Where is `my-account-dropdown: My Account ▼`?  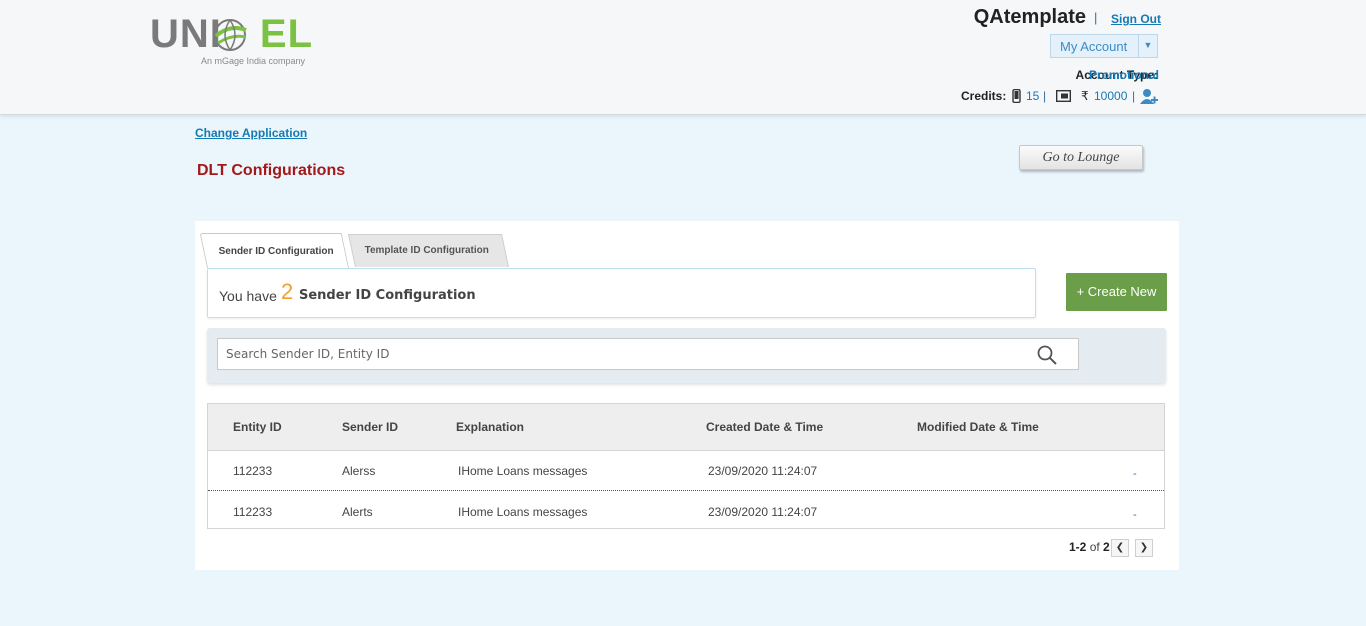
my-account-dropdown: My Account ▼ is located at coordinates (1104, 46).